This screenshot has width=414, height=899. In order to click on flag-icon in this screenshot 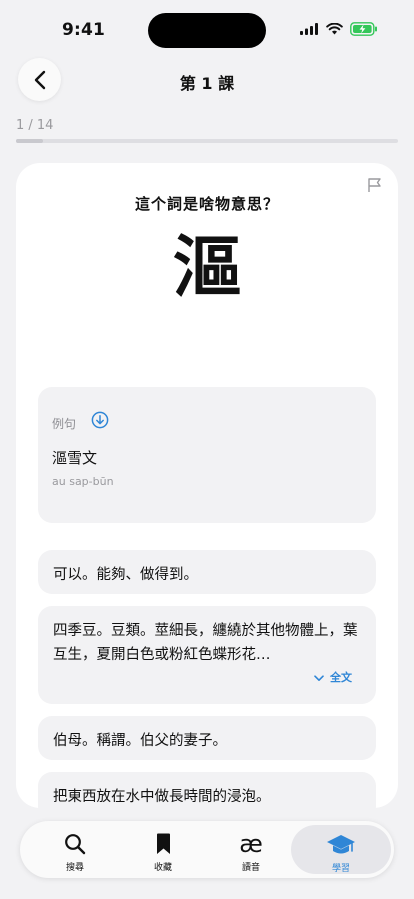, I will do `click(374, 185)`.